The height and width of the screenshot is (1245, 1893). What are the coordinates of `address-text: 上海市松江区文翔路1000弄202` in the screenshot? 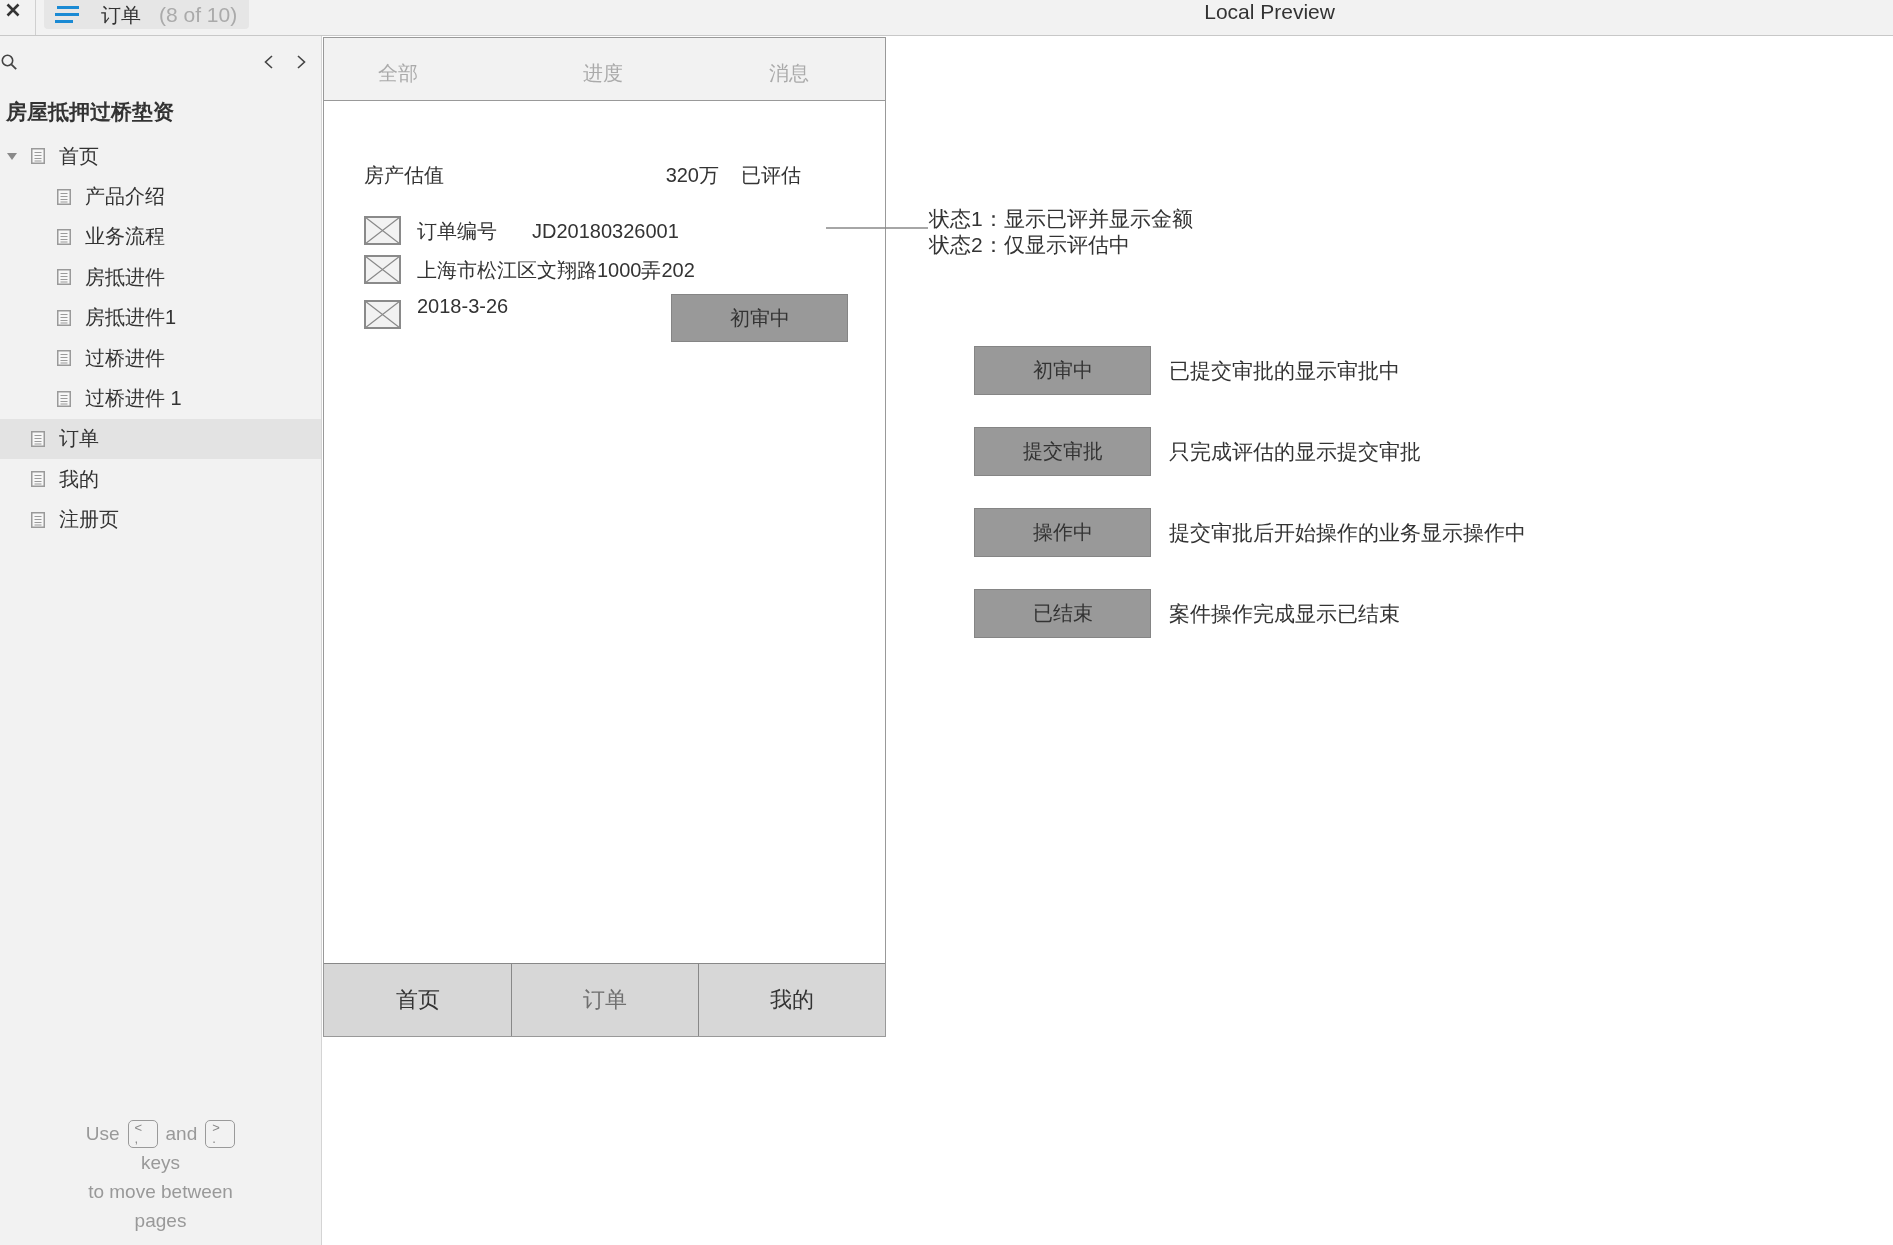 It's located at (556, 269).